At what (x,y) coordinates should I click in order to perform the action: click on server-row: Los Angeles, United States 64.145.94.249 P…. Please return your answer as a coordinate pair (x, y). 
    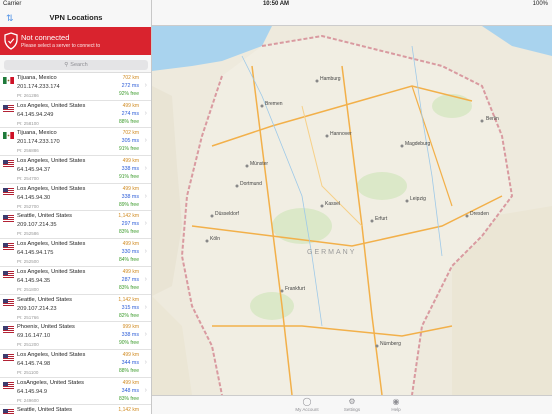
    Looking at the image, I should click on (75, 114).